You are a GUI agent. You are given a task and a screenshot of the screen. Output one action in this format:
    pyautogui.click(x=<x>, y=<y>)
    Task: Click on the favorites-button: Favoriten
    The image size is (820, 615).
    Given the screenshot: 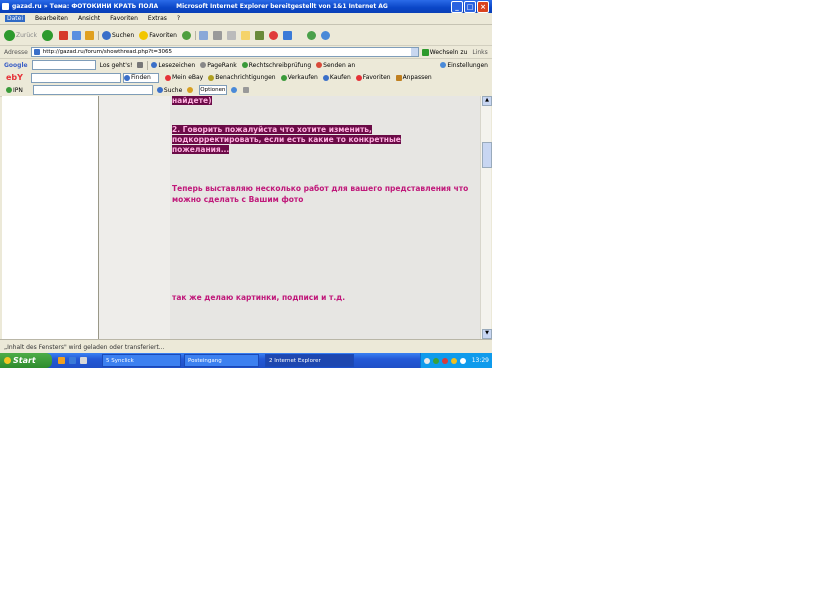 What is the action you would take?
    pyautogui.click(x=158, y=35)
    